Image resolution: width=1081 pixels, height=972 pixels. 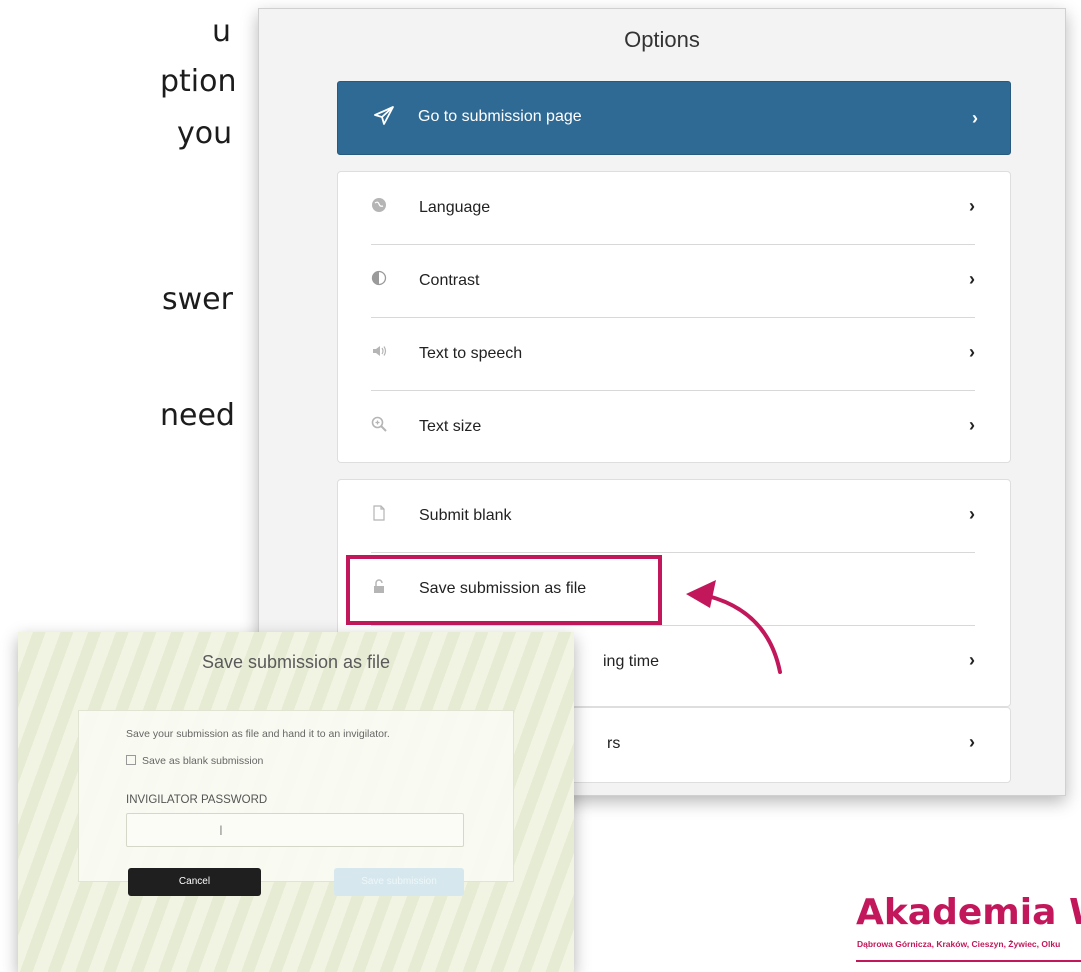 I want to click on option-label: Text size, so click(x=450, y=426).